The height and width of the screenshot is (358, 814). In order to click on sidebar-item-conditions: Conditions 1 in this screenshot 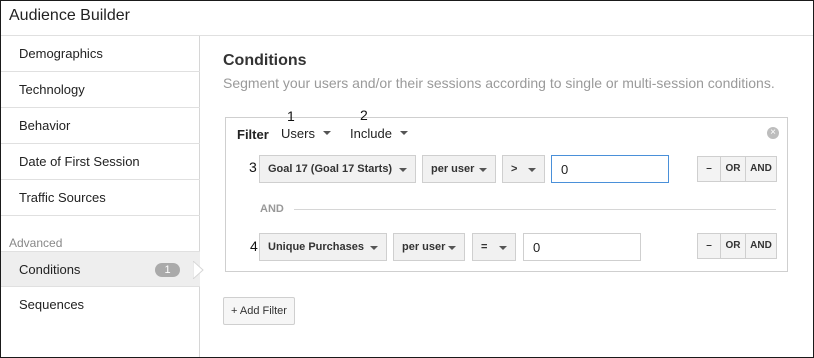, I will do `click(102, 269)`.